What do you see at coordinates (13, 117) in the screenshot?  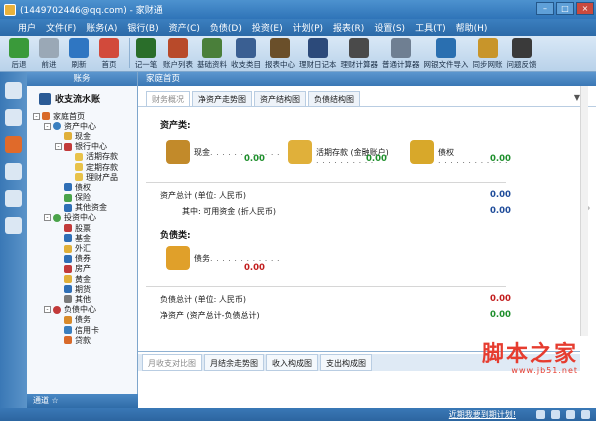 I see `window-icon` at bounding box center [13, 117].